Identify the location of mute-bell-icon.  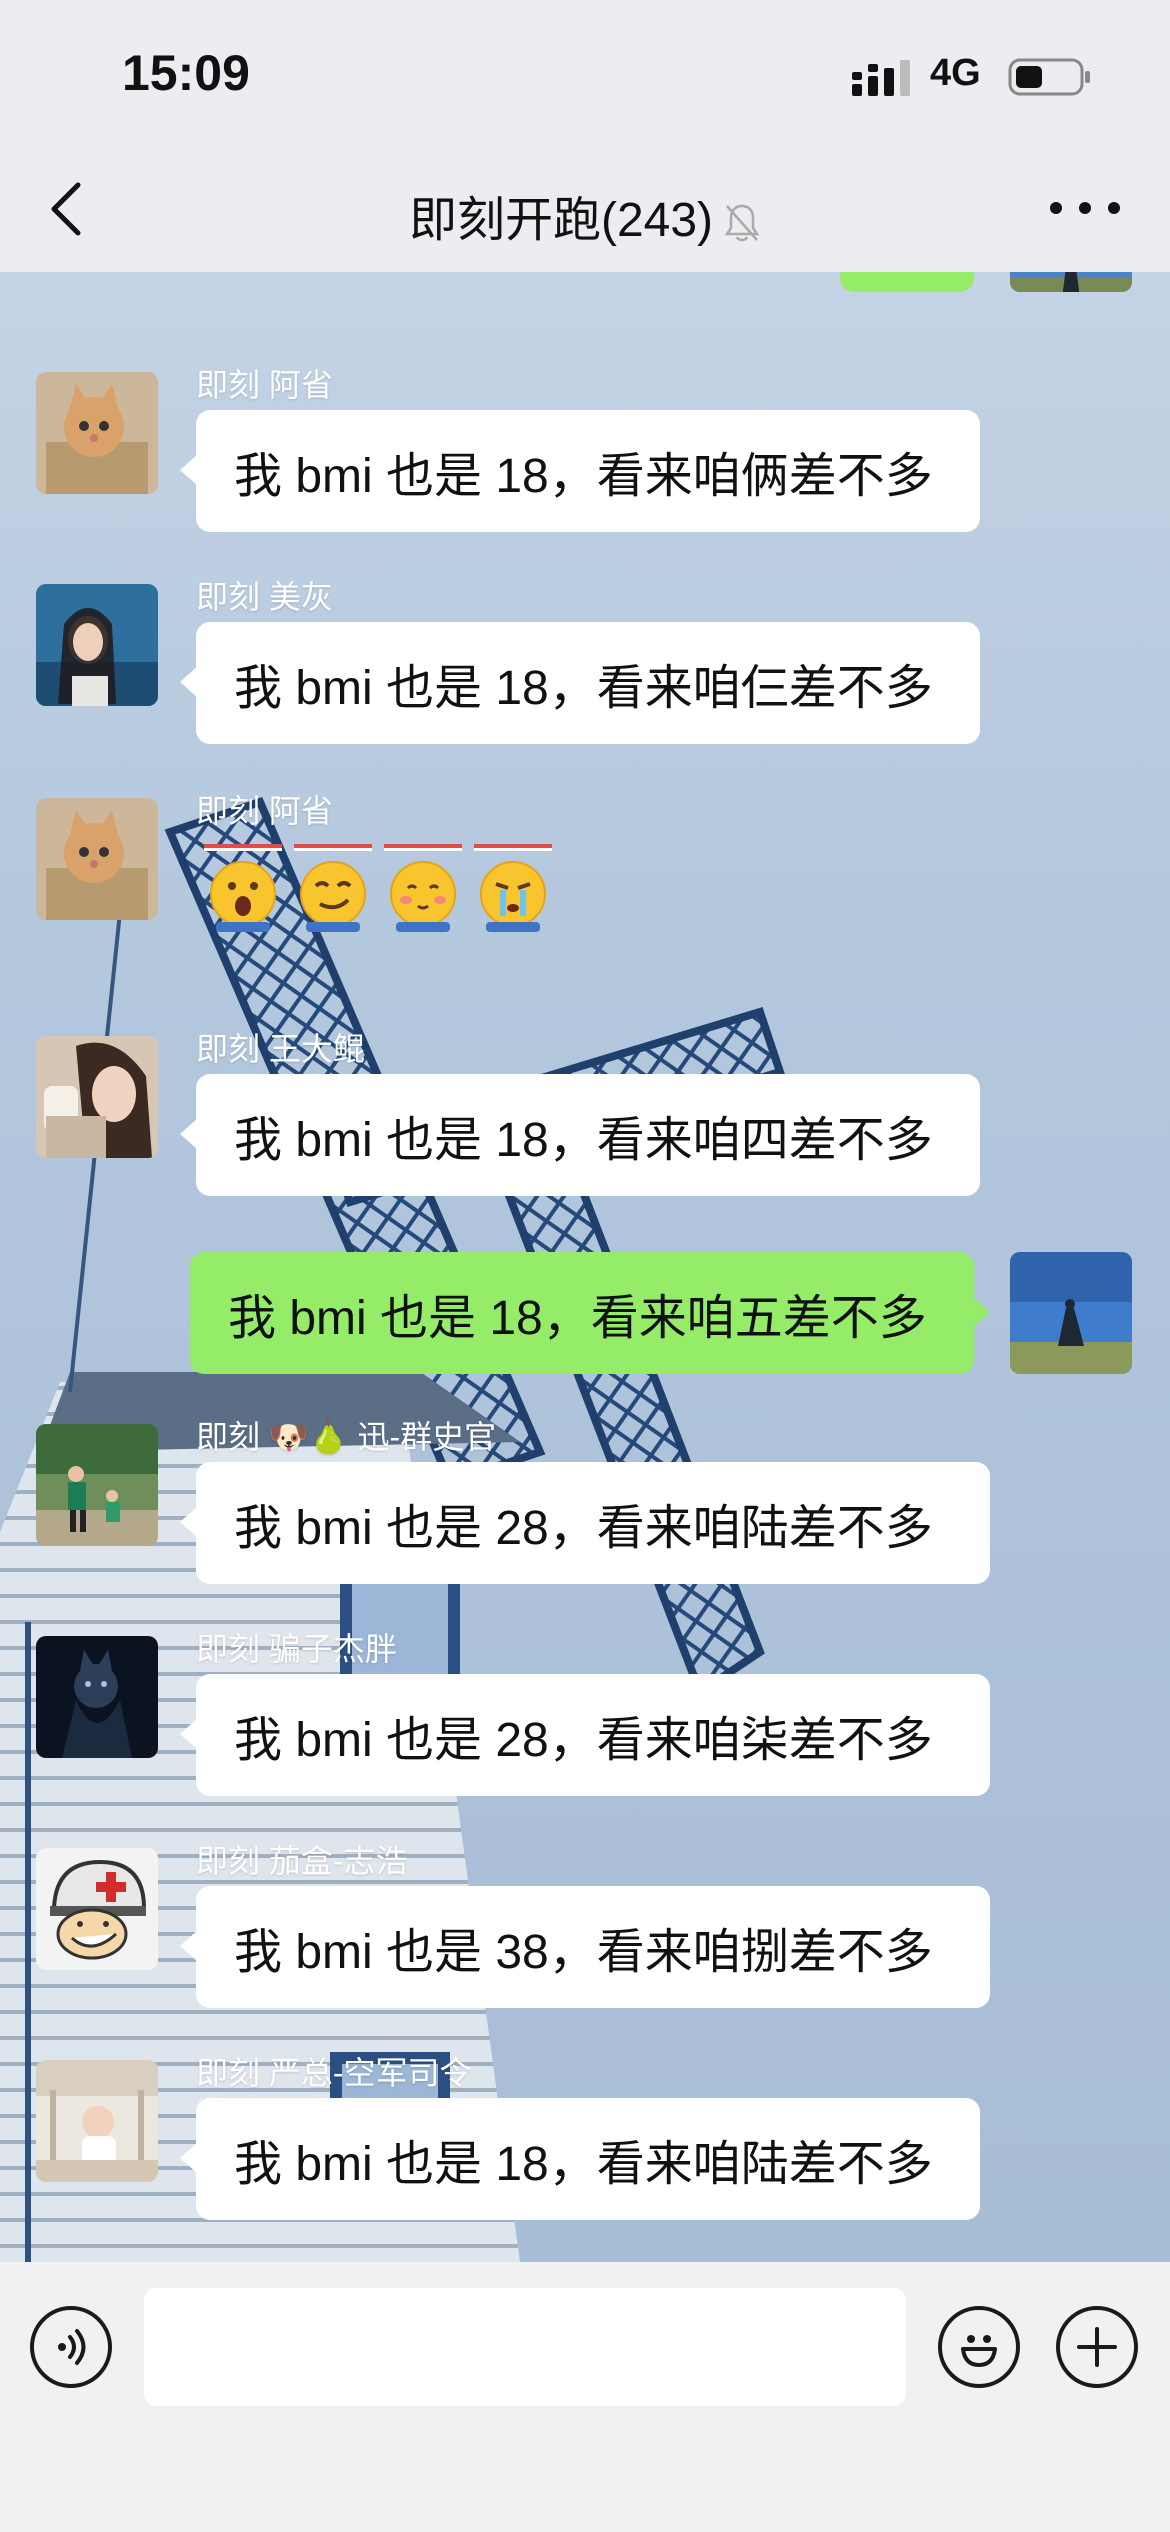
(742, 223).